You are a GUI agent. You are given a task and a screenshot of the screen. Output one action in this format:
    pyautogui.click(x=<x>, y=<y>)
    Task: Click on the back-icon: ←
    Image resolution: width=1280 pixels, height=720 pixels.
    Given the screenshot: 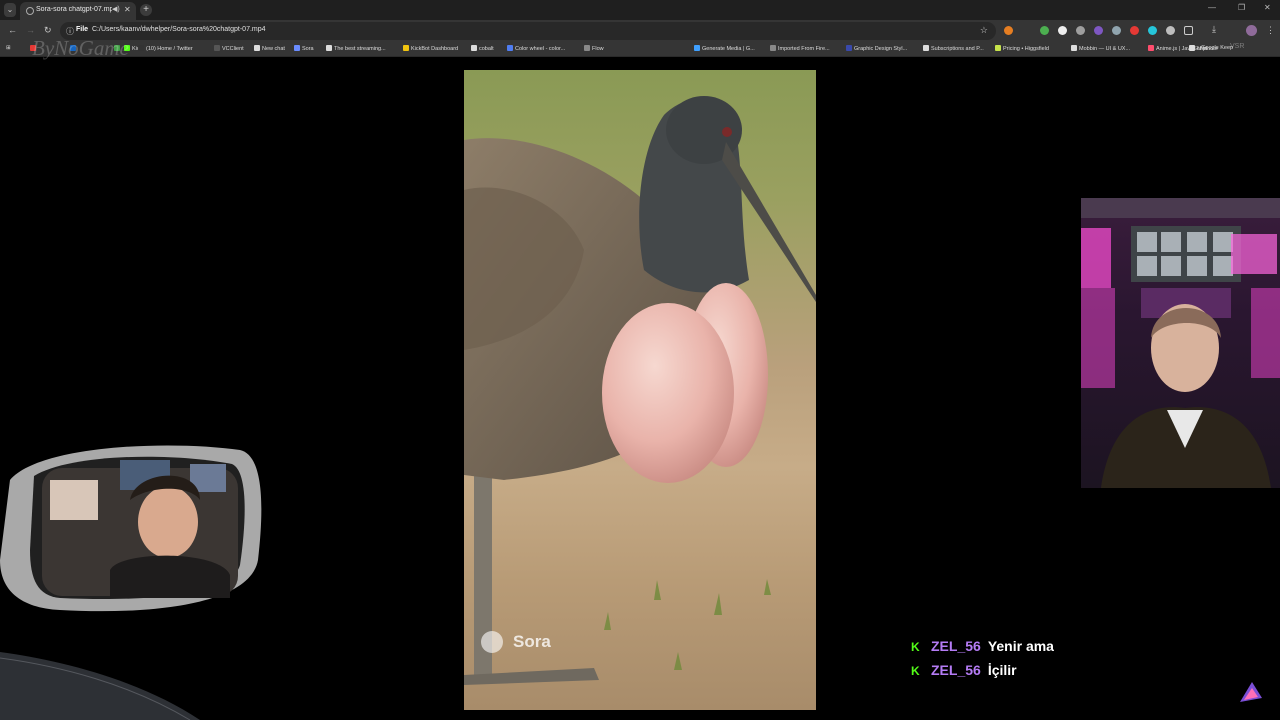 What is the action you would take?
    pyautogui.click(x=12, y=30)
    